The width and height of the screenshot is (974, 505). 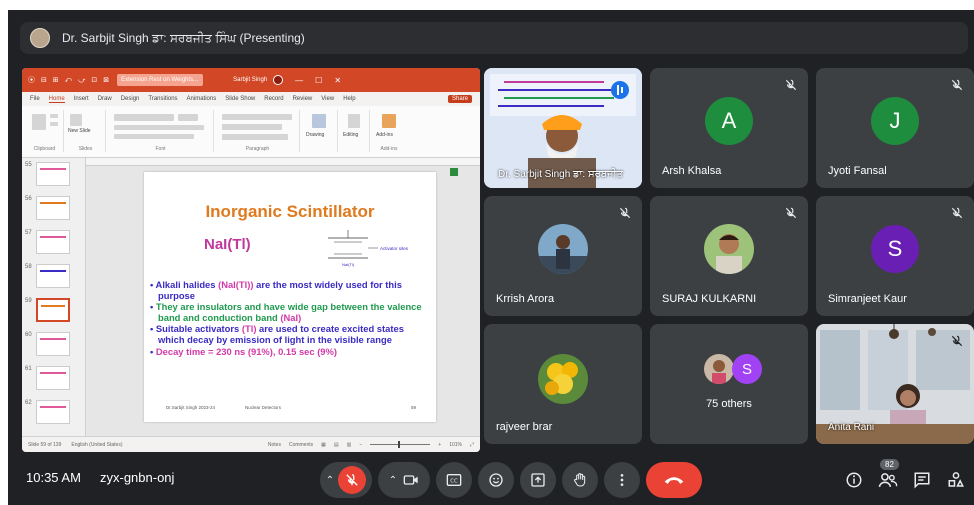 I want to click on slide-thumbnail-selected, so click(x=53, y=310).